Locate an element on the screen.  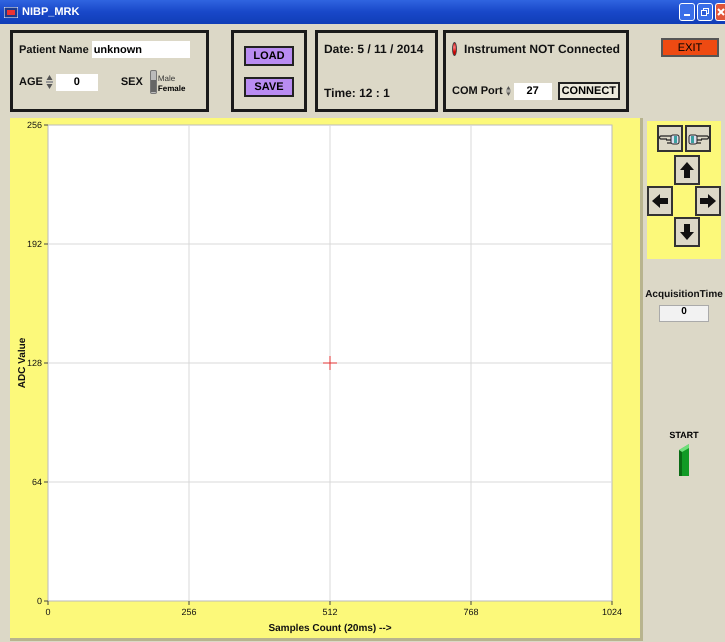
y-tick-label: 0 is located at coordinates (39, 601).